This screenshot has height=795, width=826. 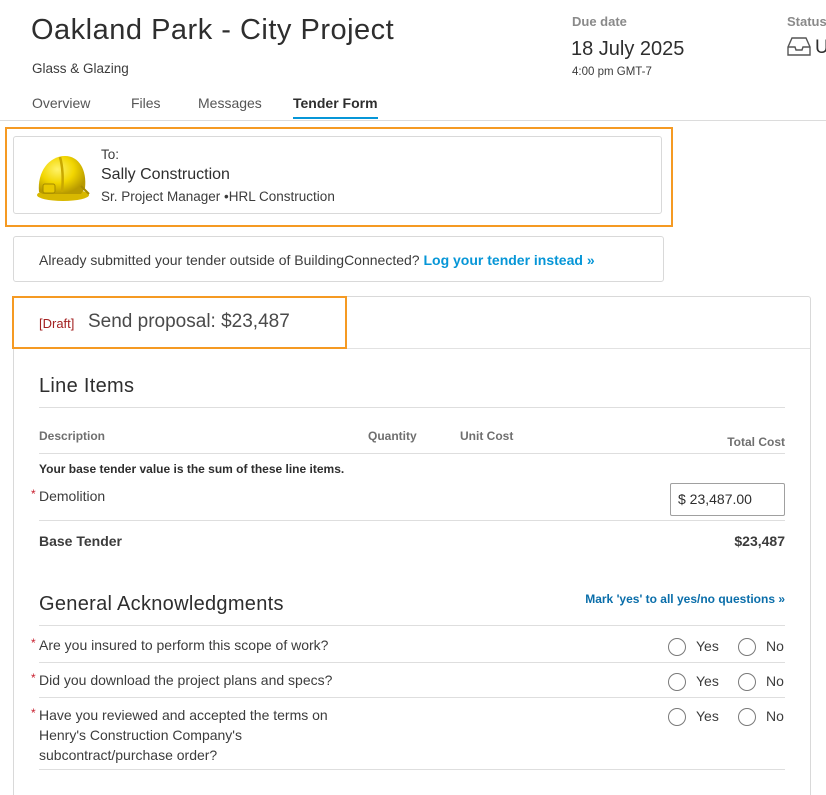 I want to click on question-plans-yes-radio, so click(x=677, y=682).